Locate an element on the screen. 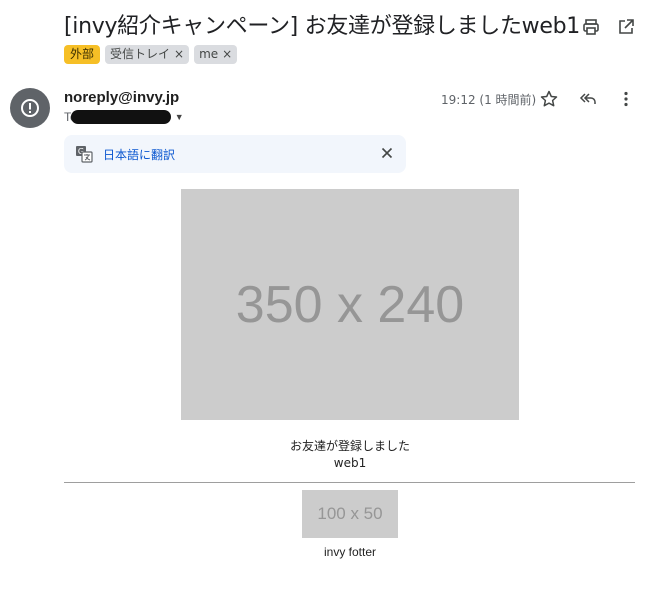 The height and width of the screenshot is (614, 670). footer-image-placeholder: 100 x 50 is located at coordinates (350, 514).